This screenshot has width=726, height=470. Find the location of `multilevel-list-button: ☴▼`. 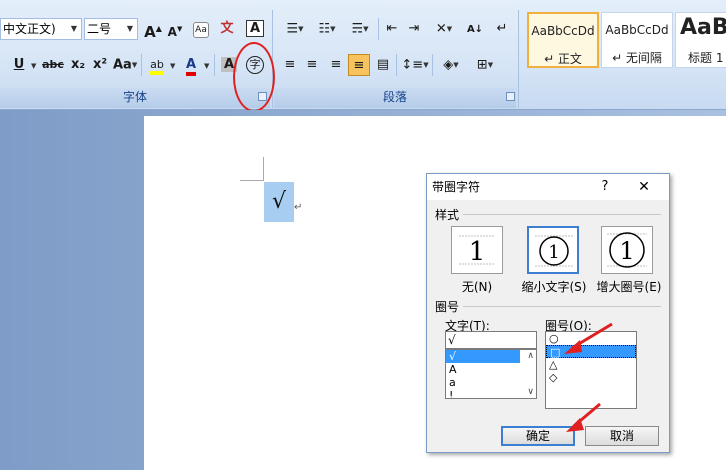

multilevel-list-button: ☴▼ is located at coordinates (360, 29).